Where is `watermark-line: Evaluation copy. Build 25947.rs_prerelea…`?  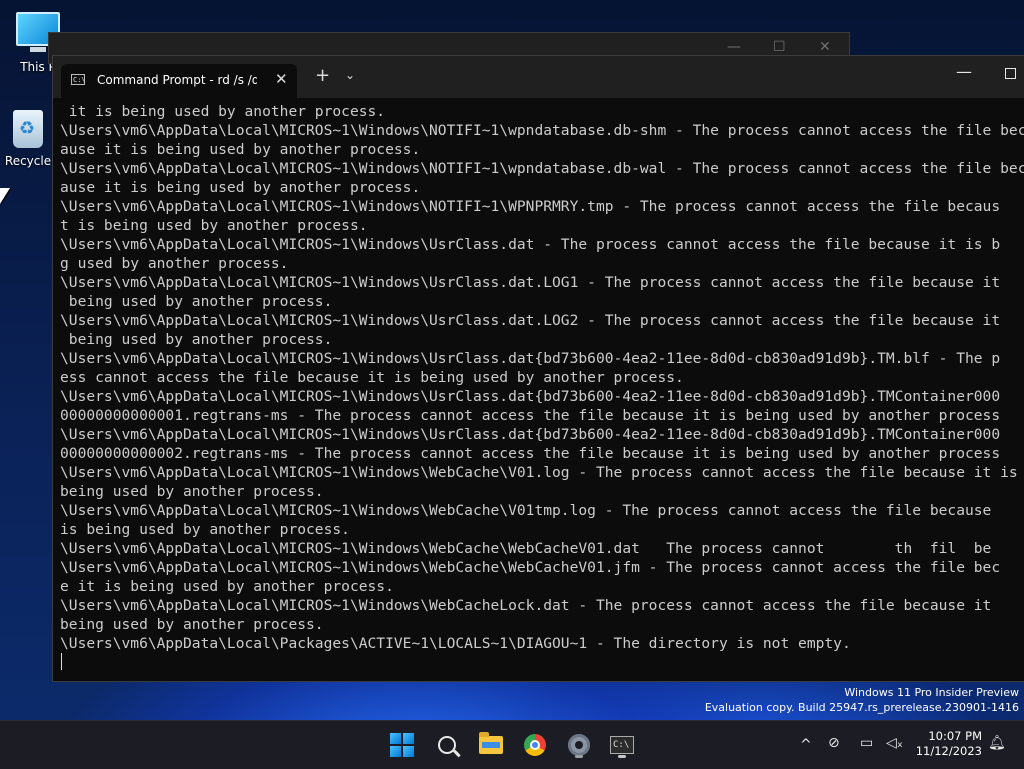
watermark-line: Evaluation copy. Build 25947.rs_prerelea… is located at coordinates (861, 707).